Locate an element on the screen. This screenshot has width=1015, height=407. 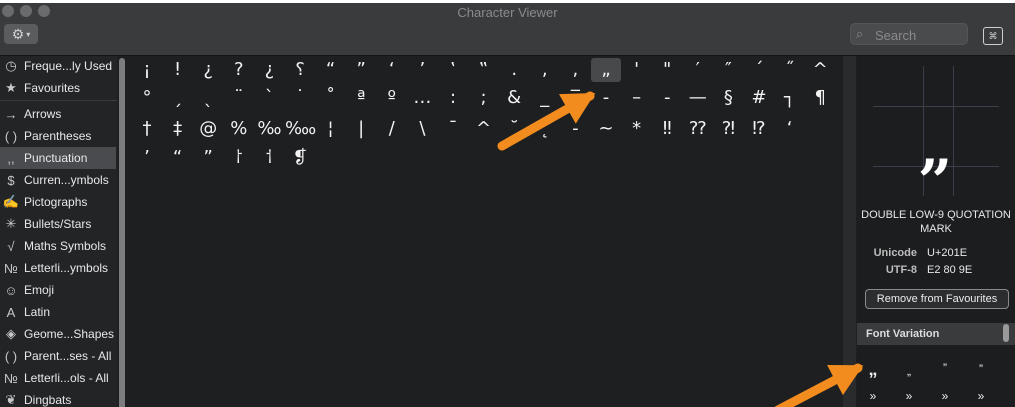
sidebar-item: → Arrows is located at coordinates (58, 114).